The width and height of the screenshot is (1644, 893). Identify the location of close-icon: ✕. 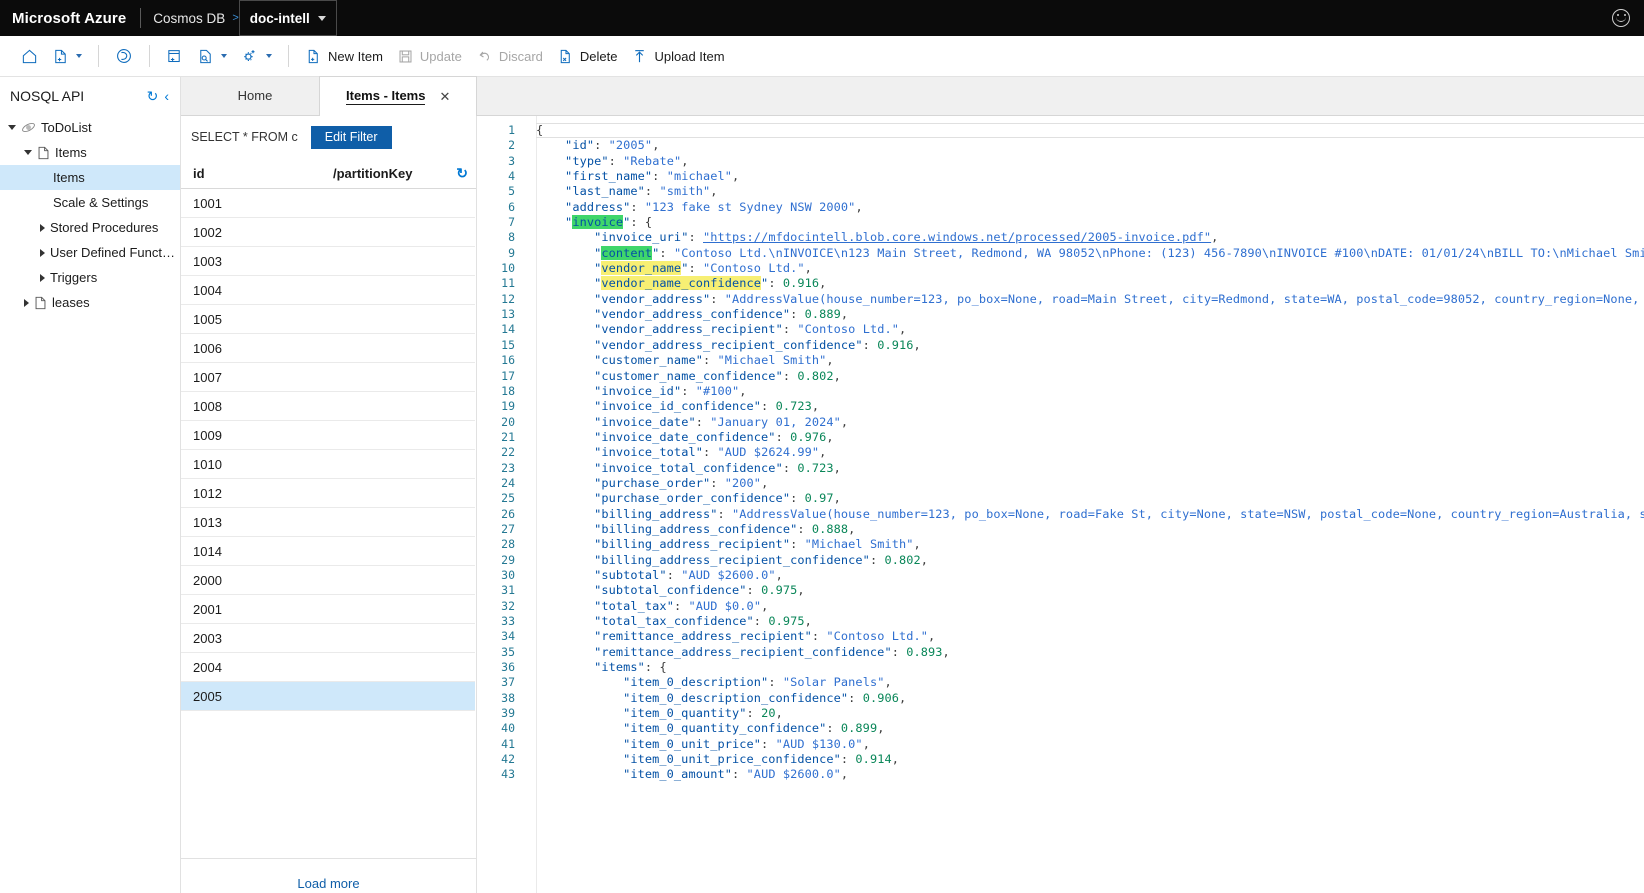
(444, 96).